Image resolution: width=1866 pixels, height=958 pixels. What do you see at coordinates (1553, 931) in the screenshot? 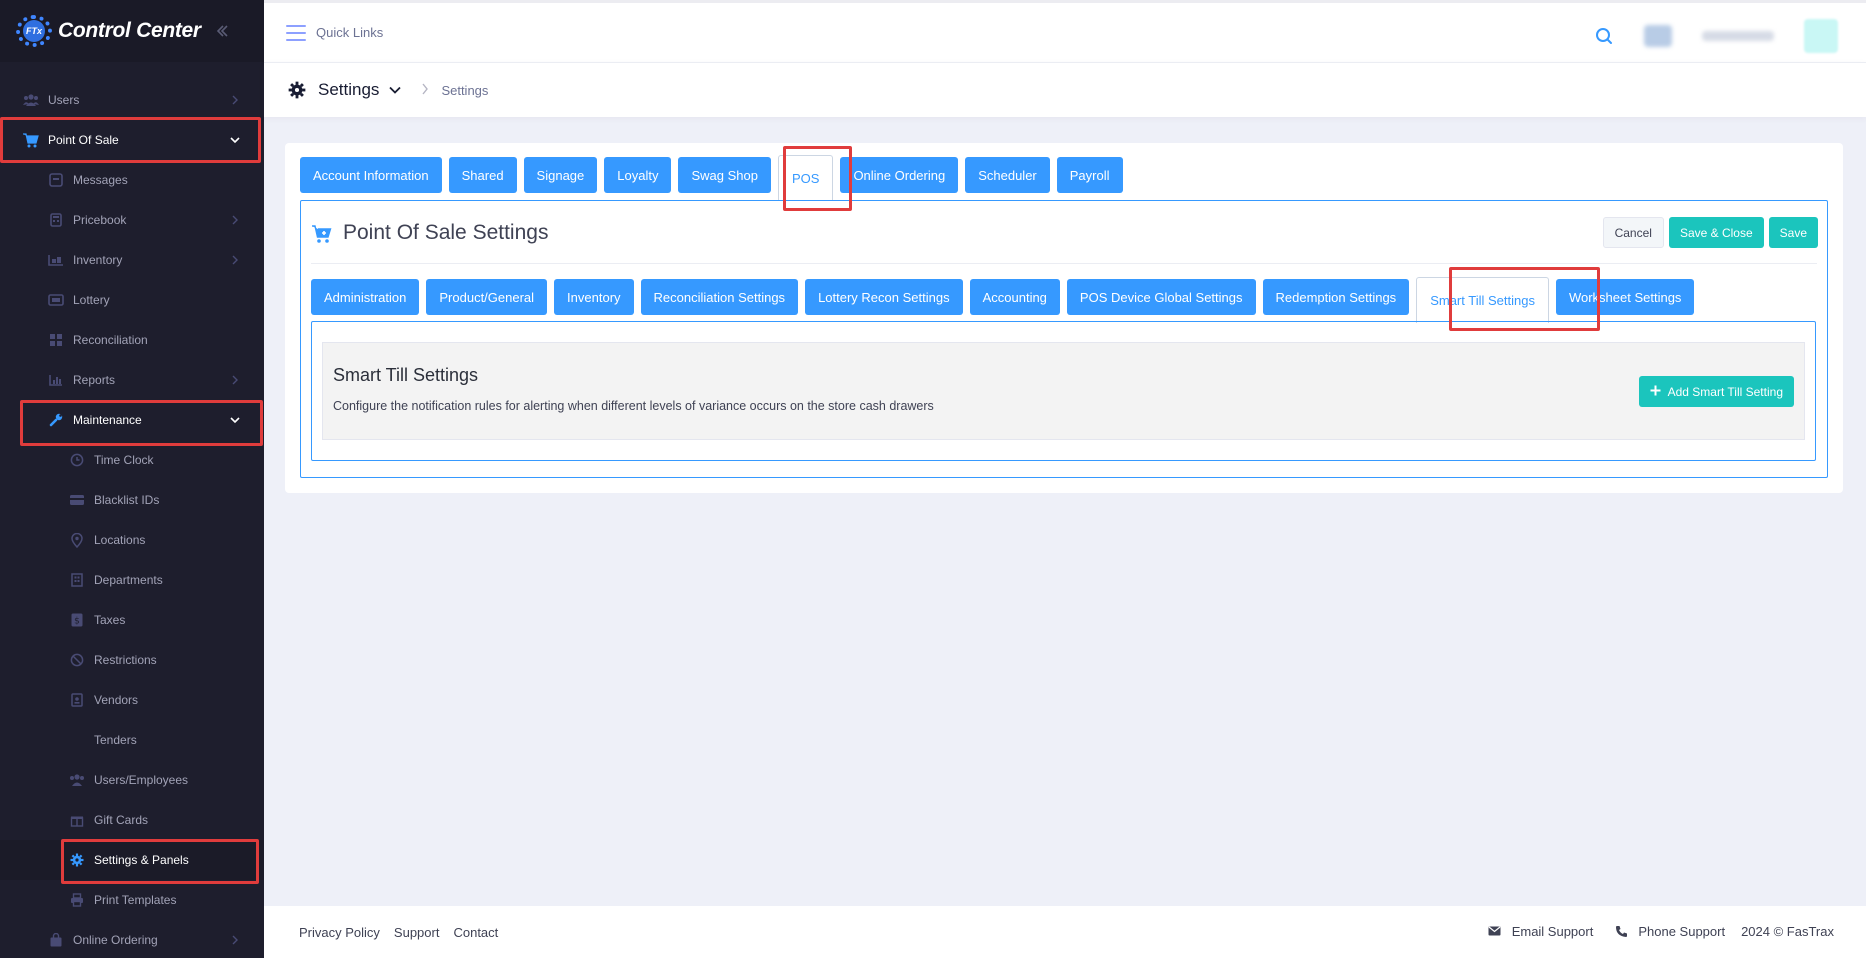
I see `email-support-link: Email Support` at bounding box center [1553, 931].